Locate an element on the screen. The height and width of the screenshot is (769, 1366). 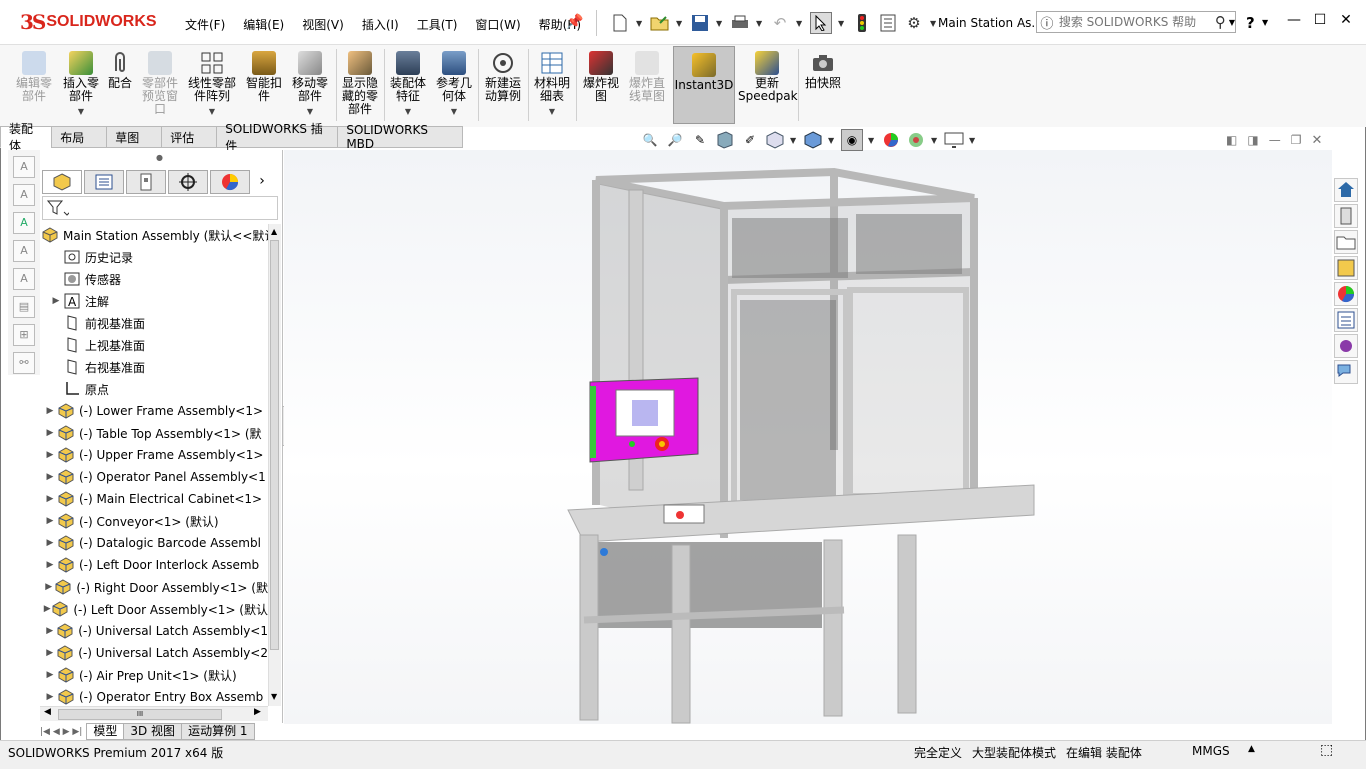
tree-item: ▶ (-) Left Door Interlock Assemb is located at coordinates (155, 565).